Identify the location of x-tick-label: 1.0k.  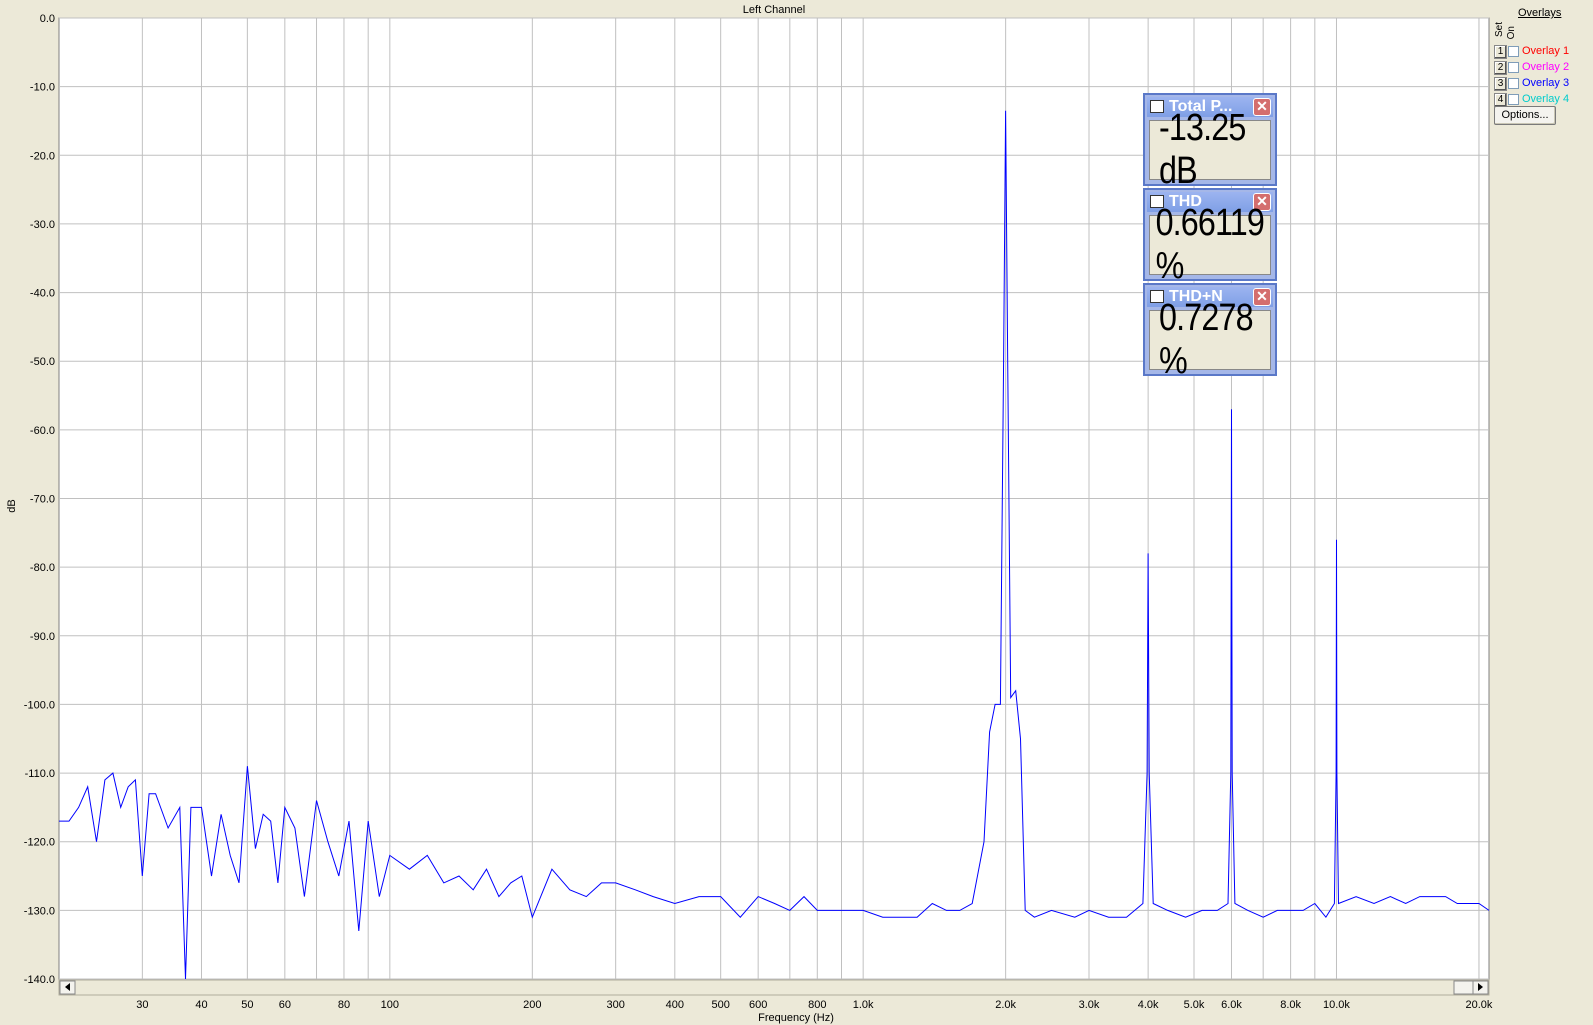
(863, 1005).